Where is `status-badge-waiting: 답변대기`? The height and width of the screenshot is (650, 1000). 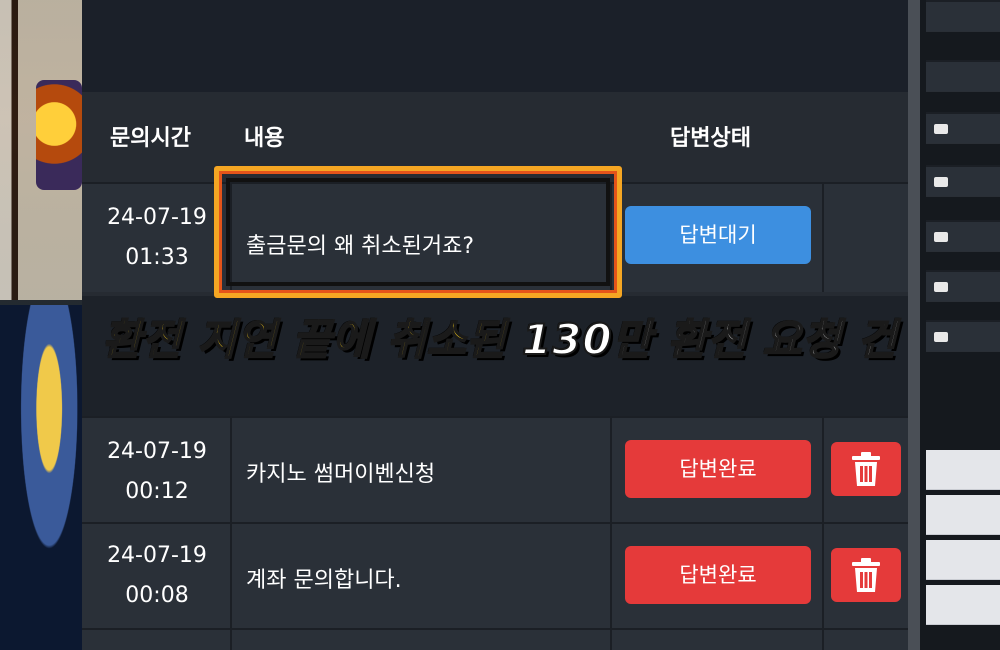 status-badge-waiting: 답변대기 is located at coordinates (718, 235).